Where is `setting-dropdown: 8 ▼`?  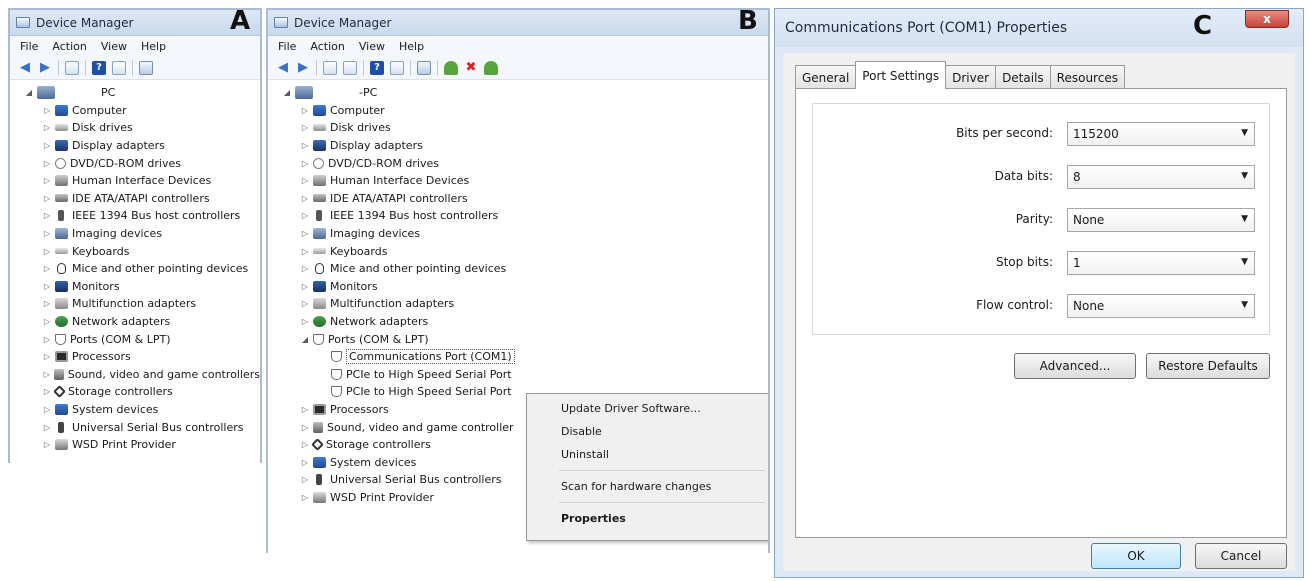 setting-dropdown: 8 ▼ is located at coordinates (1161, 177).